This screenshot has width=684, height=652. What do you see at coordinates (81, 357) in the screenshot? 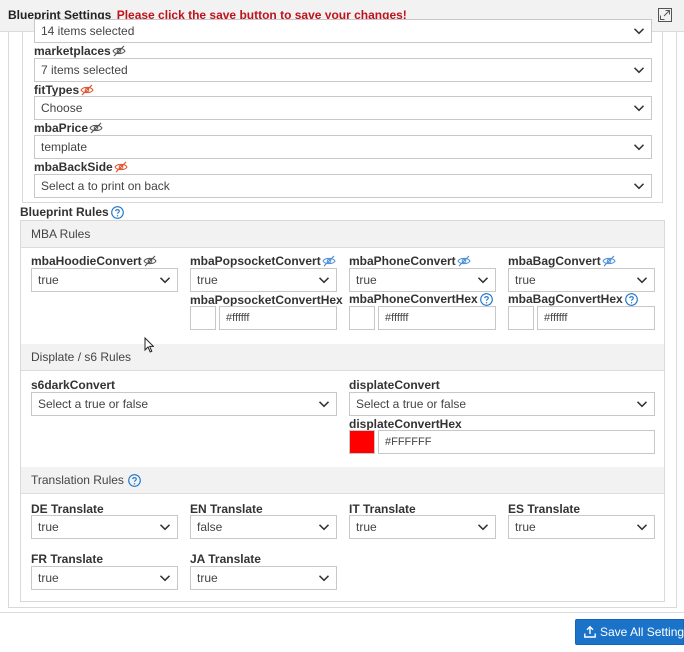
I see `displate-rules-title: Displate / s6 Rules` at bounding box center [81, 357].